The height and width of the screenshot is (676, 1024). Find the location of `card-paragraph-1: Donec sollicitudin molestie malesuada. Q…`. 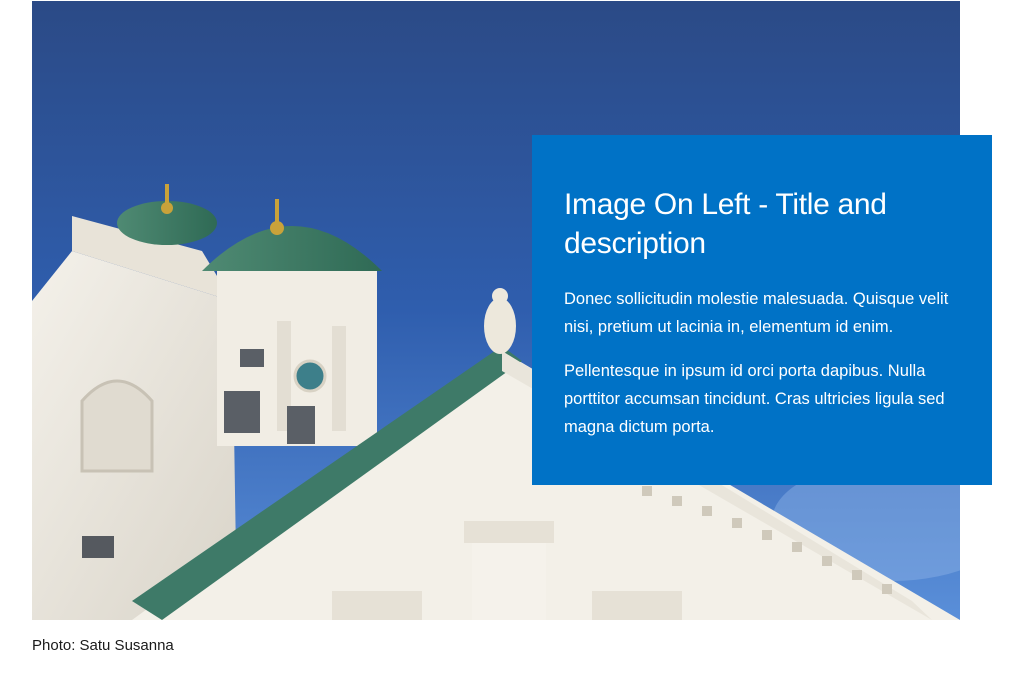

card-paragraph-1: Donec sollicitudin molestie malesuada. Q… is located at coordinates (756, 313).